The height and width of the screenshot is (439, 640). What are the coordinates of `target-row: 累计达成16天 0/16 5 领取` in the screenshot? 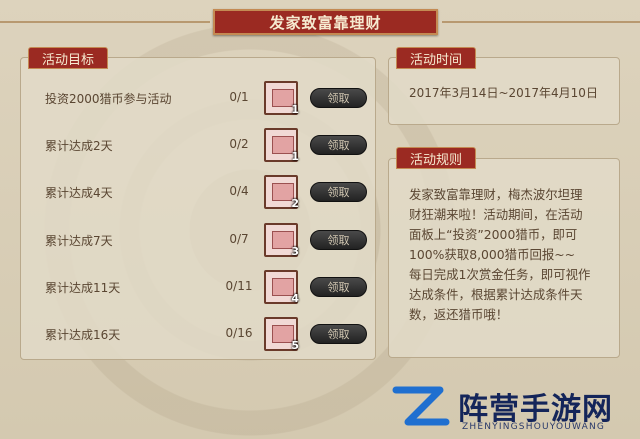 It's located at (199, 334).